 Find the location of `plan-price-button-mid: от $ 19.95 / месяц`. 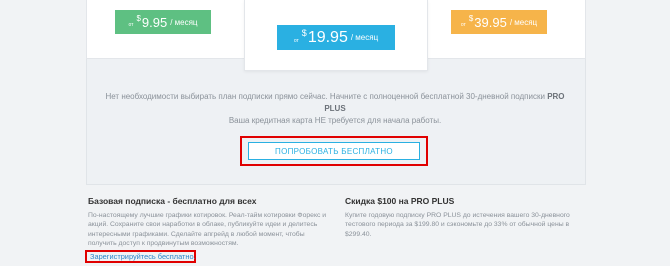

plan-price-button-mid: от $ 19.95 / месяц is located at coordinates (336, 37).